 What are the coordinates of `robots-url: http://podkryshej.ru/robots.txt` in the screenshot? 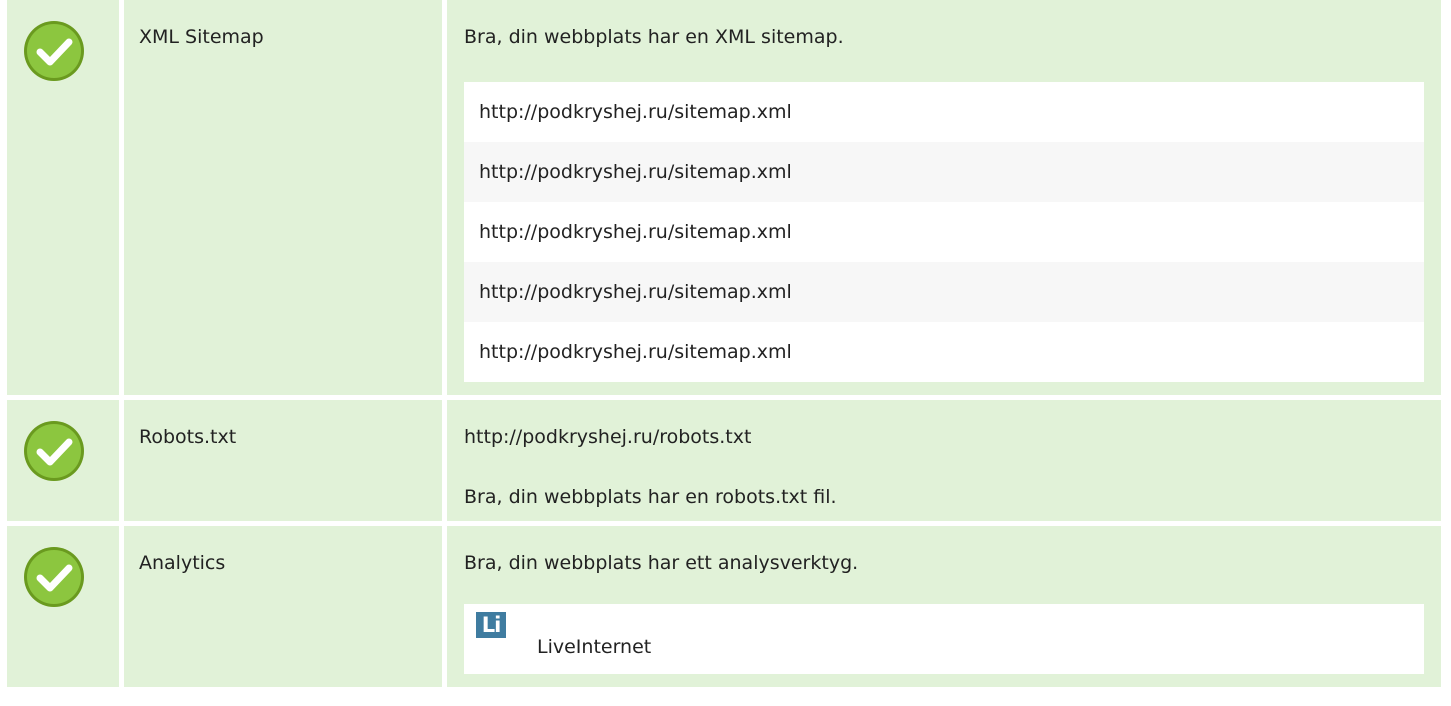 It's located at (608, 437).